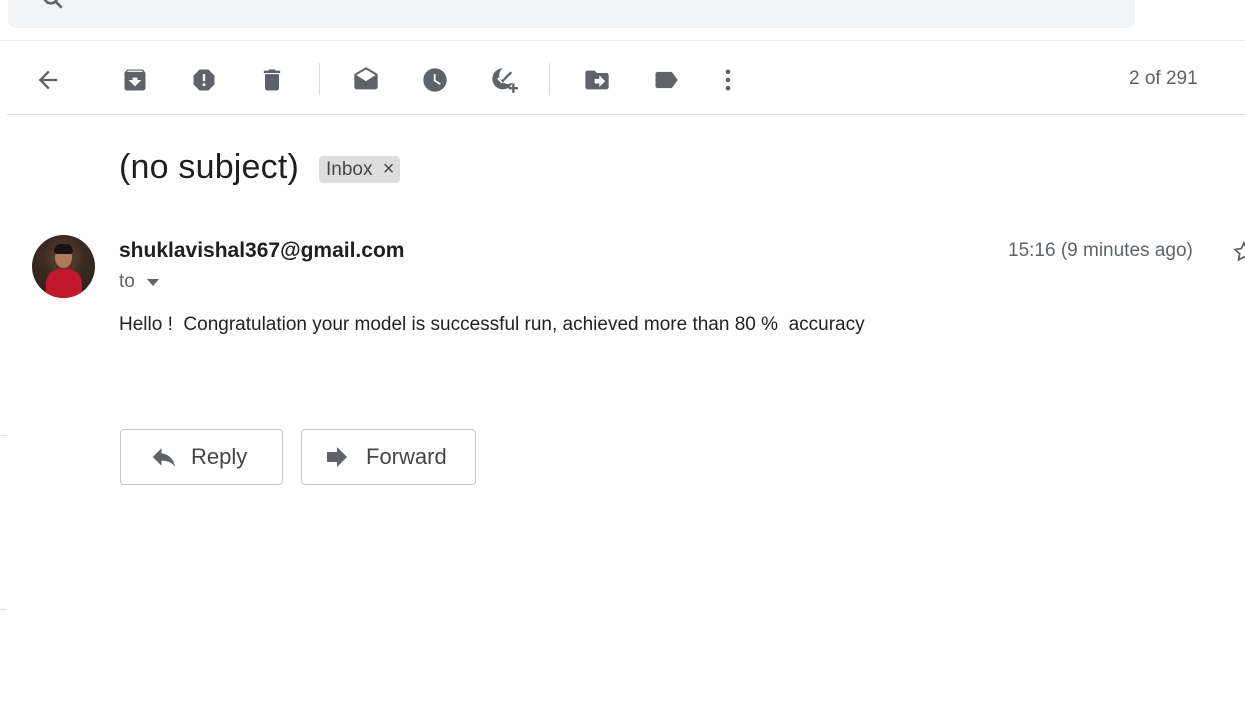  I want to click on reply-button: Reply, so click(201, 457).